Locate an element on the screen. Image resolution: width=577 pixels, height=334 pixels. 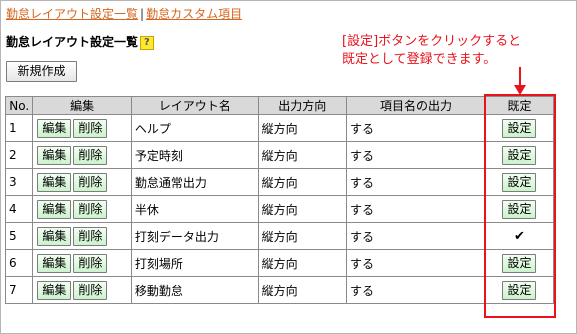
header-edit: 編集 is located at coordinates (82, 105).